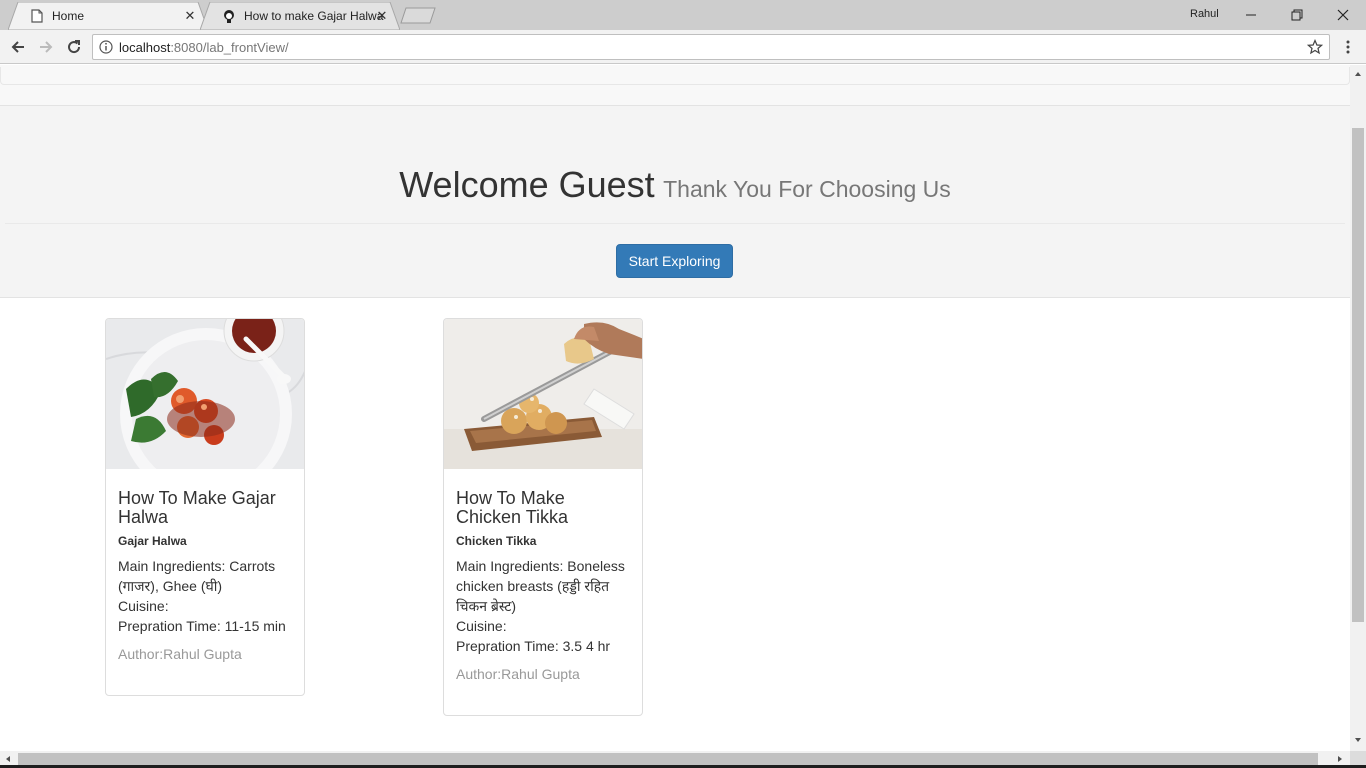 This screenshot has height=768, width=1366. What do you see at coordinates (68, 16) in the screenshot?
I see `tab-title: Home` at bounding box center [68, 16].